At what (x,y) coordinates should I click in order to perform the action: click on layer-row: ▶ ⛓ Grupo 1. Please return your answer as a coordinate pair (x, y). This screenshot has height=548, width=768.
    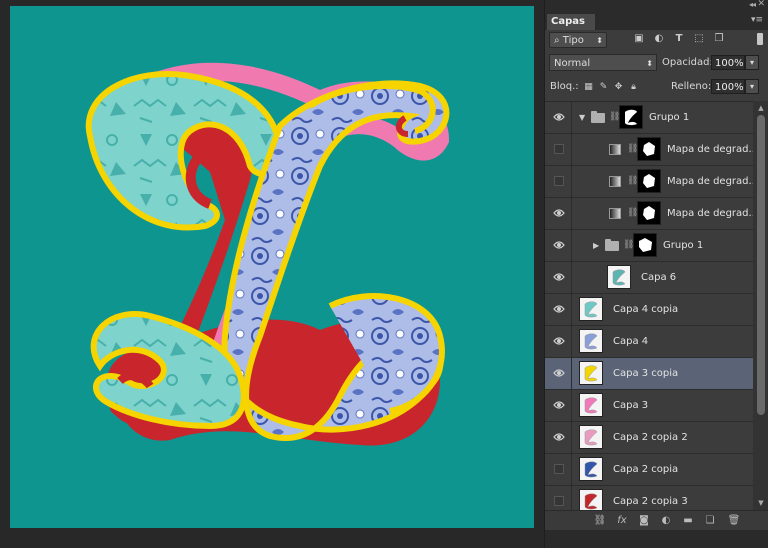
    Looking at the image, I should click on (649, 246).